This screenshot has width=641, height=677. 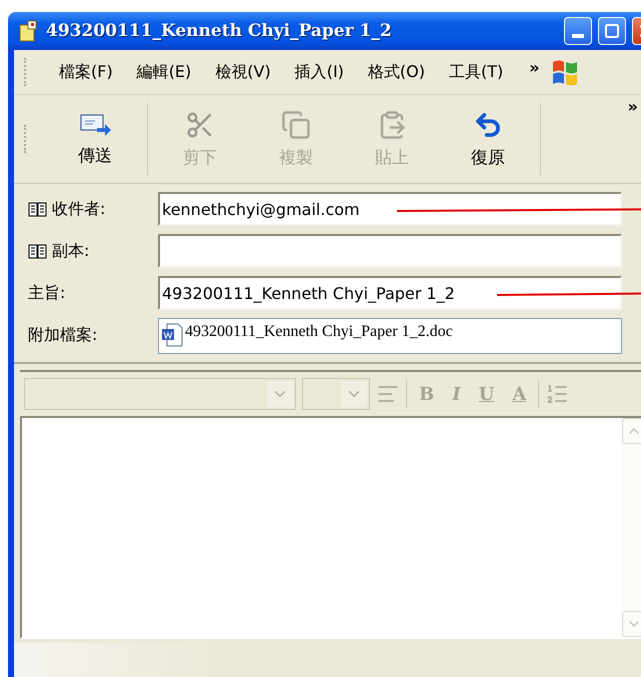 What do you see at coordinates (390, 209) in the screenshot?
I see `input-field: kennethchyi@gmail.com` at bounding box center [390, 209].